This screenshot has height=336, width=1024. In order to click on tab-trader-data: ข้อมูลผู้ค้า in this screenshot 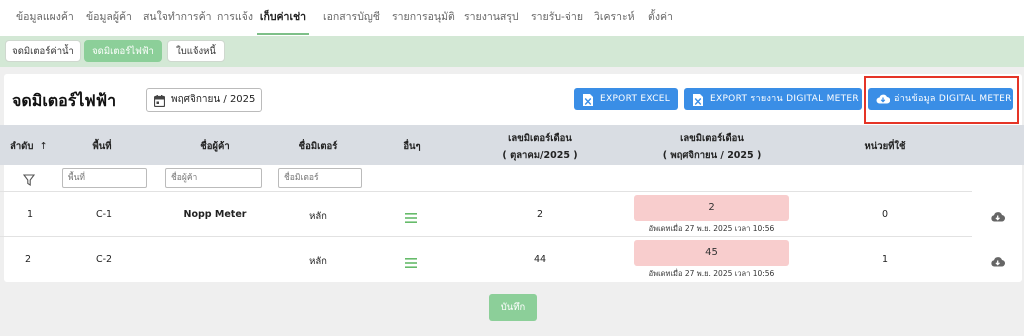, I will do `click(109, 17)`.